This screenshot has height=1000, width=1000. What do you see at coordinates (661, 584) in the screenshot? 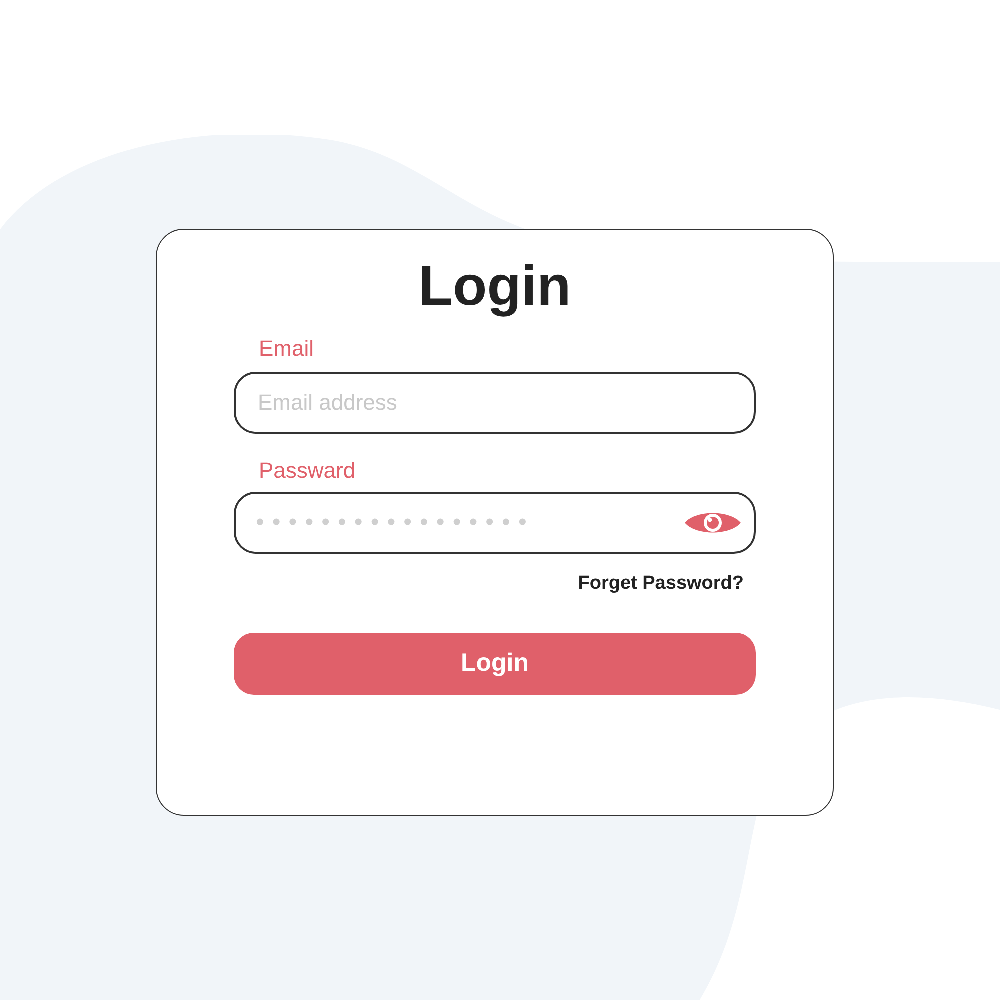
I see `forgot-password-link: Forget Password?` at bounding box center [661, 584].